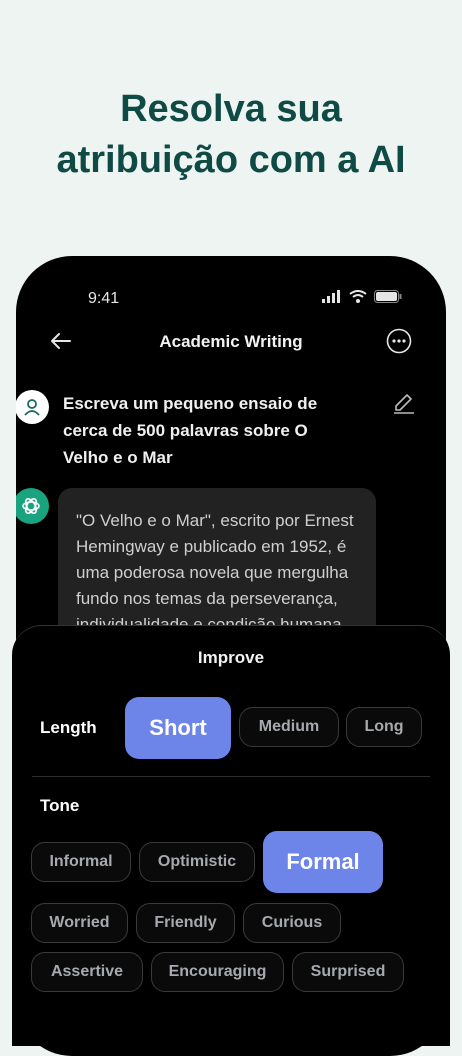  I want to click on user-avatar, so click(32, 407).